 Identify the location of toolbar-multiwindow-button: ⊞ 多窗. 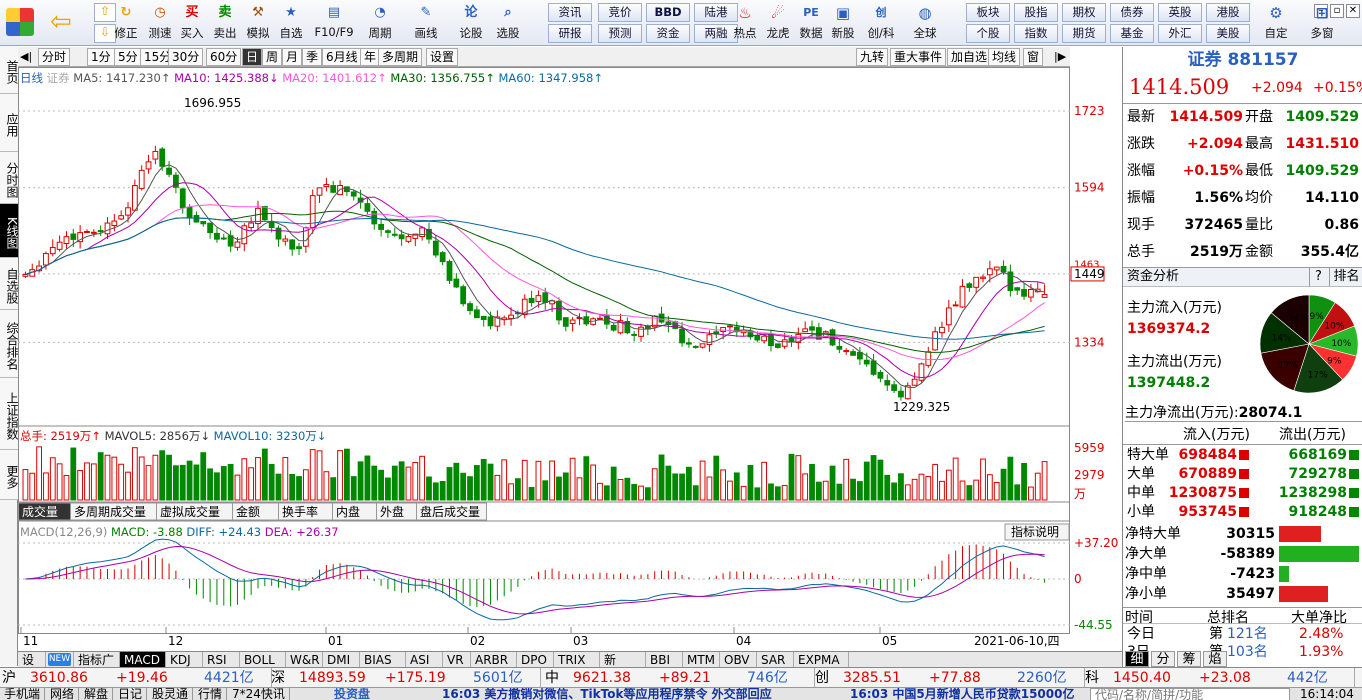
(1322, 23).